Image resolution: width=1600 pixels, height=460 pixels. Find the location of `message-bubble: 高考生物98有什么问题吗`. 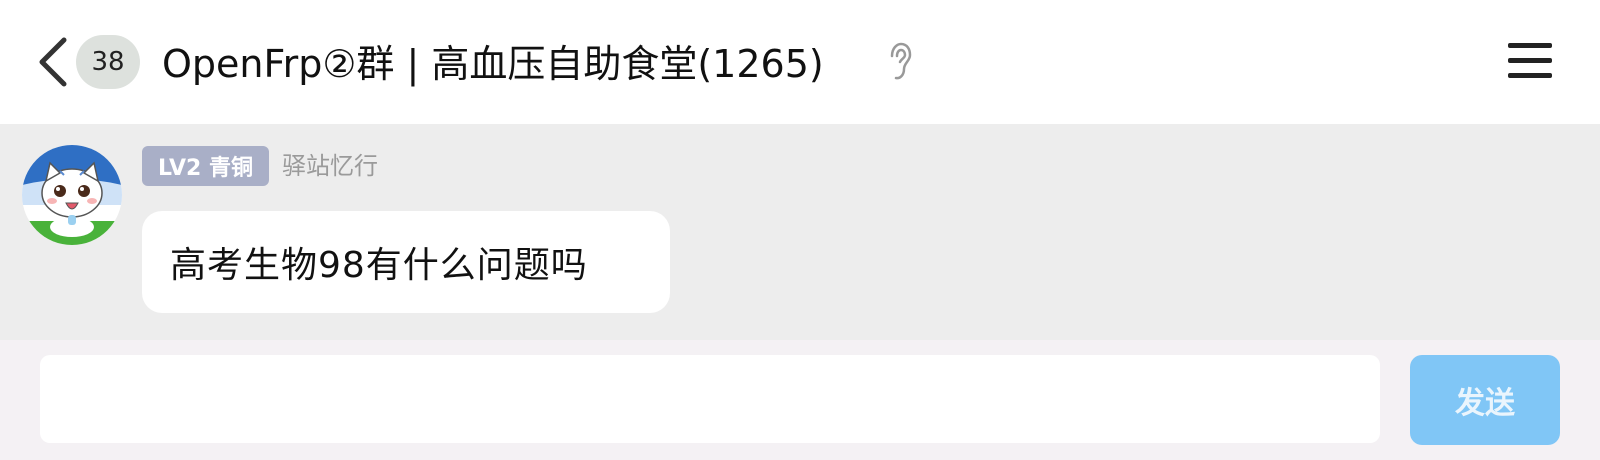

message-bubble: 高考生物98有什么问题吗 is located at coordinates (406, 262).